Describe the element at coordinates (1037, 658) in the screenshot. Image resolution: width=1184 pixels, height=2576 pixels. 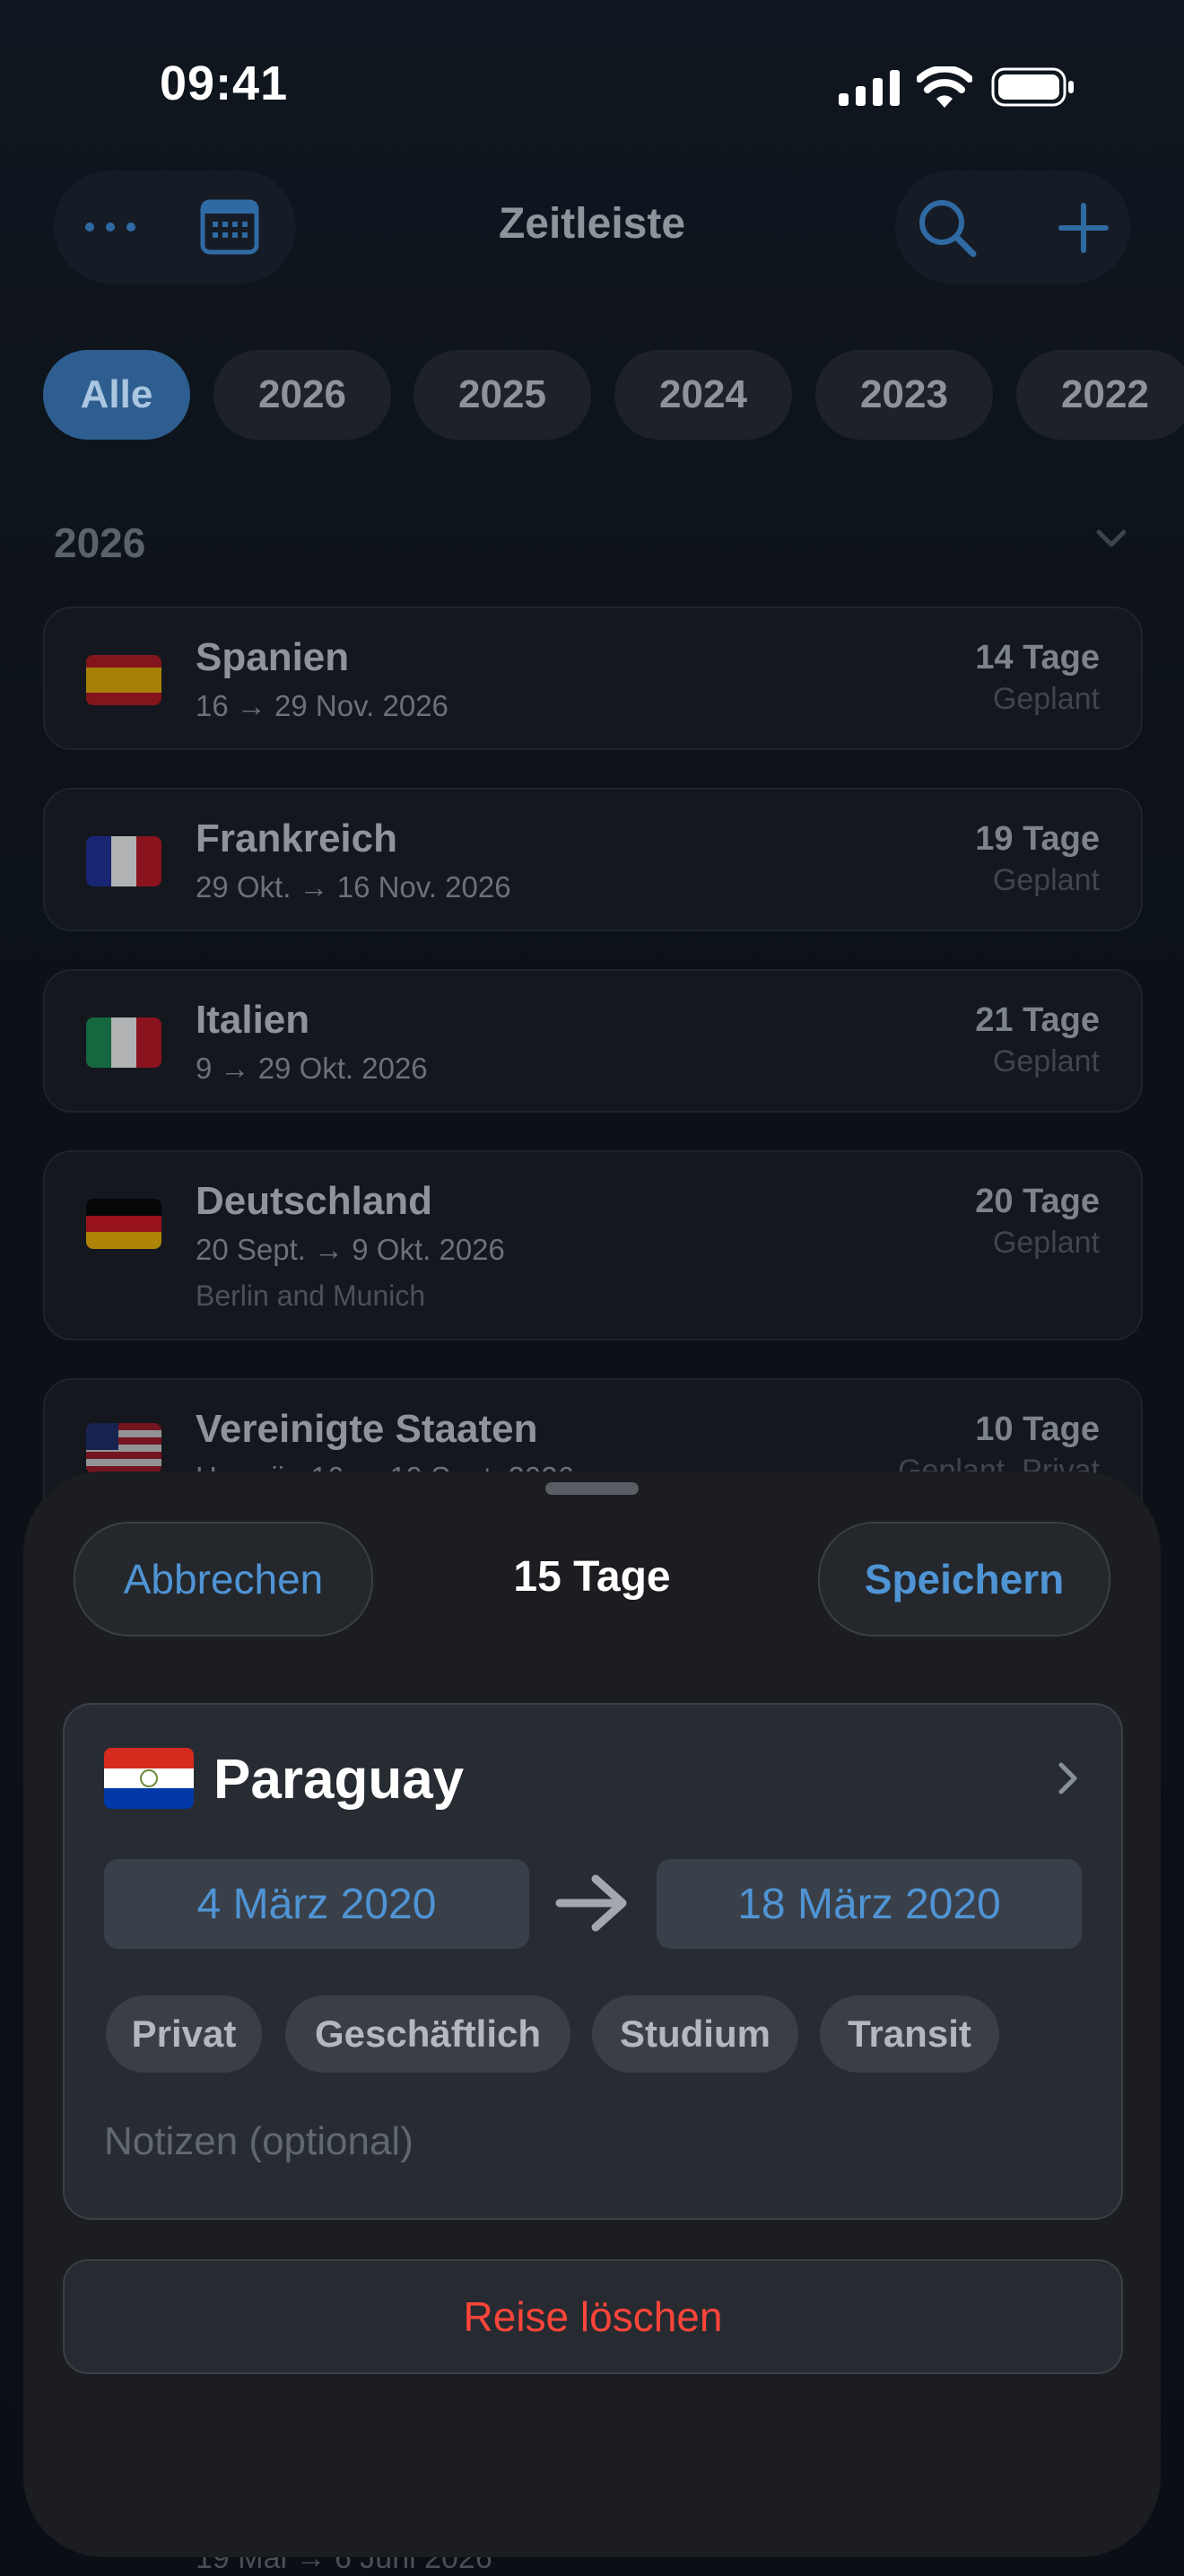
I see `trip-days: 14 Tage` at that location.